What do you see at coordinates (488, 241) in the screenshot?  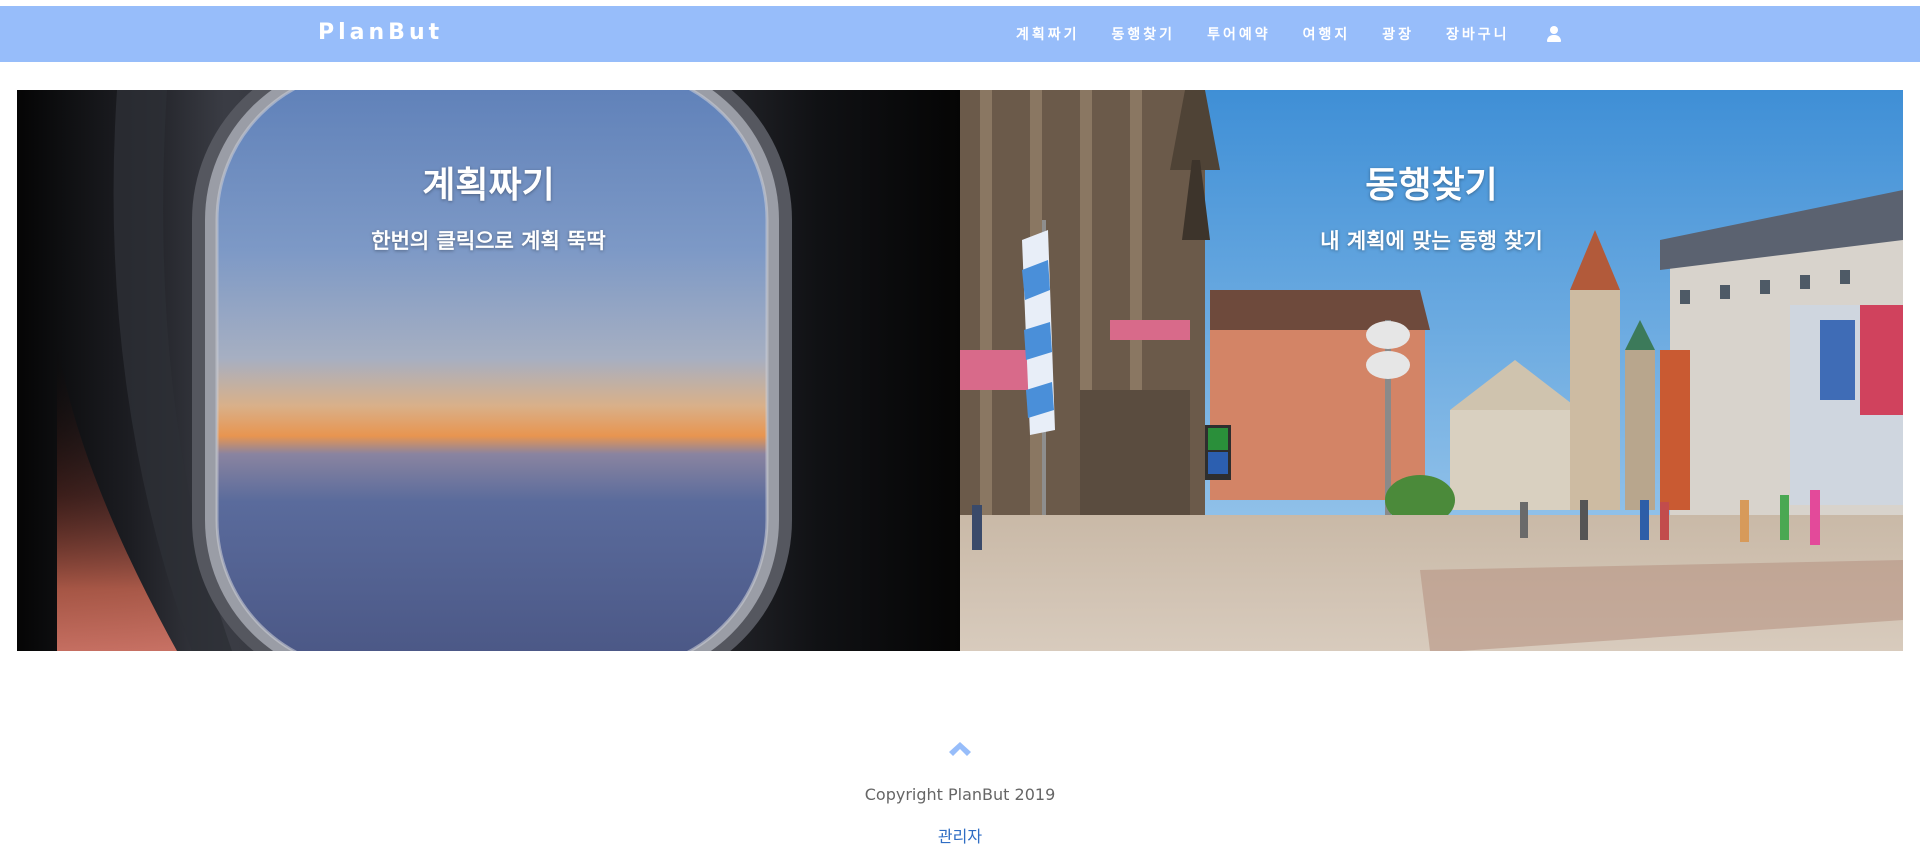 I see `plan-panel-subtitle: 한번의 클릭으로 계획 뚝딱` at bounding box center [488, 241].